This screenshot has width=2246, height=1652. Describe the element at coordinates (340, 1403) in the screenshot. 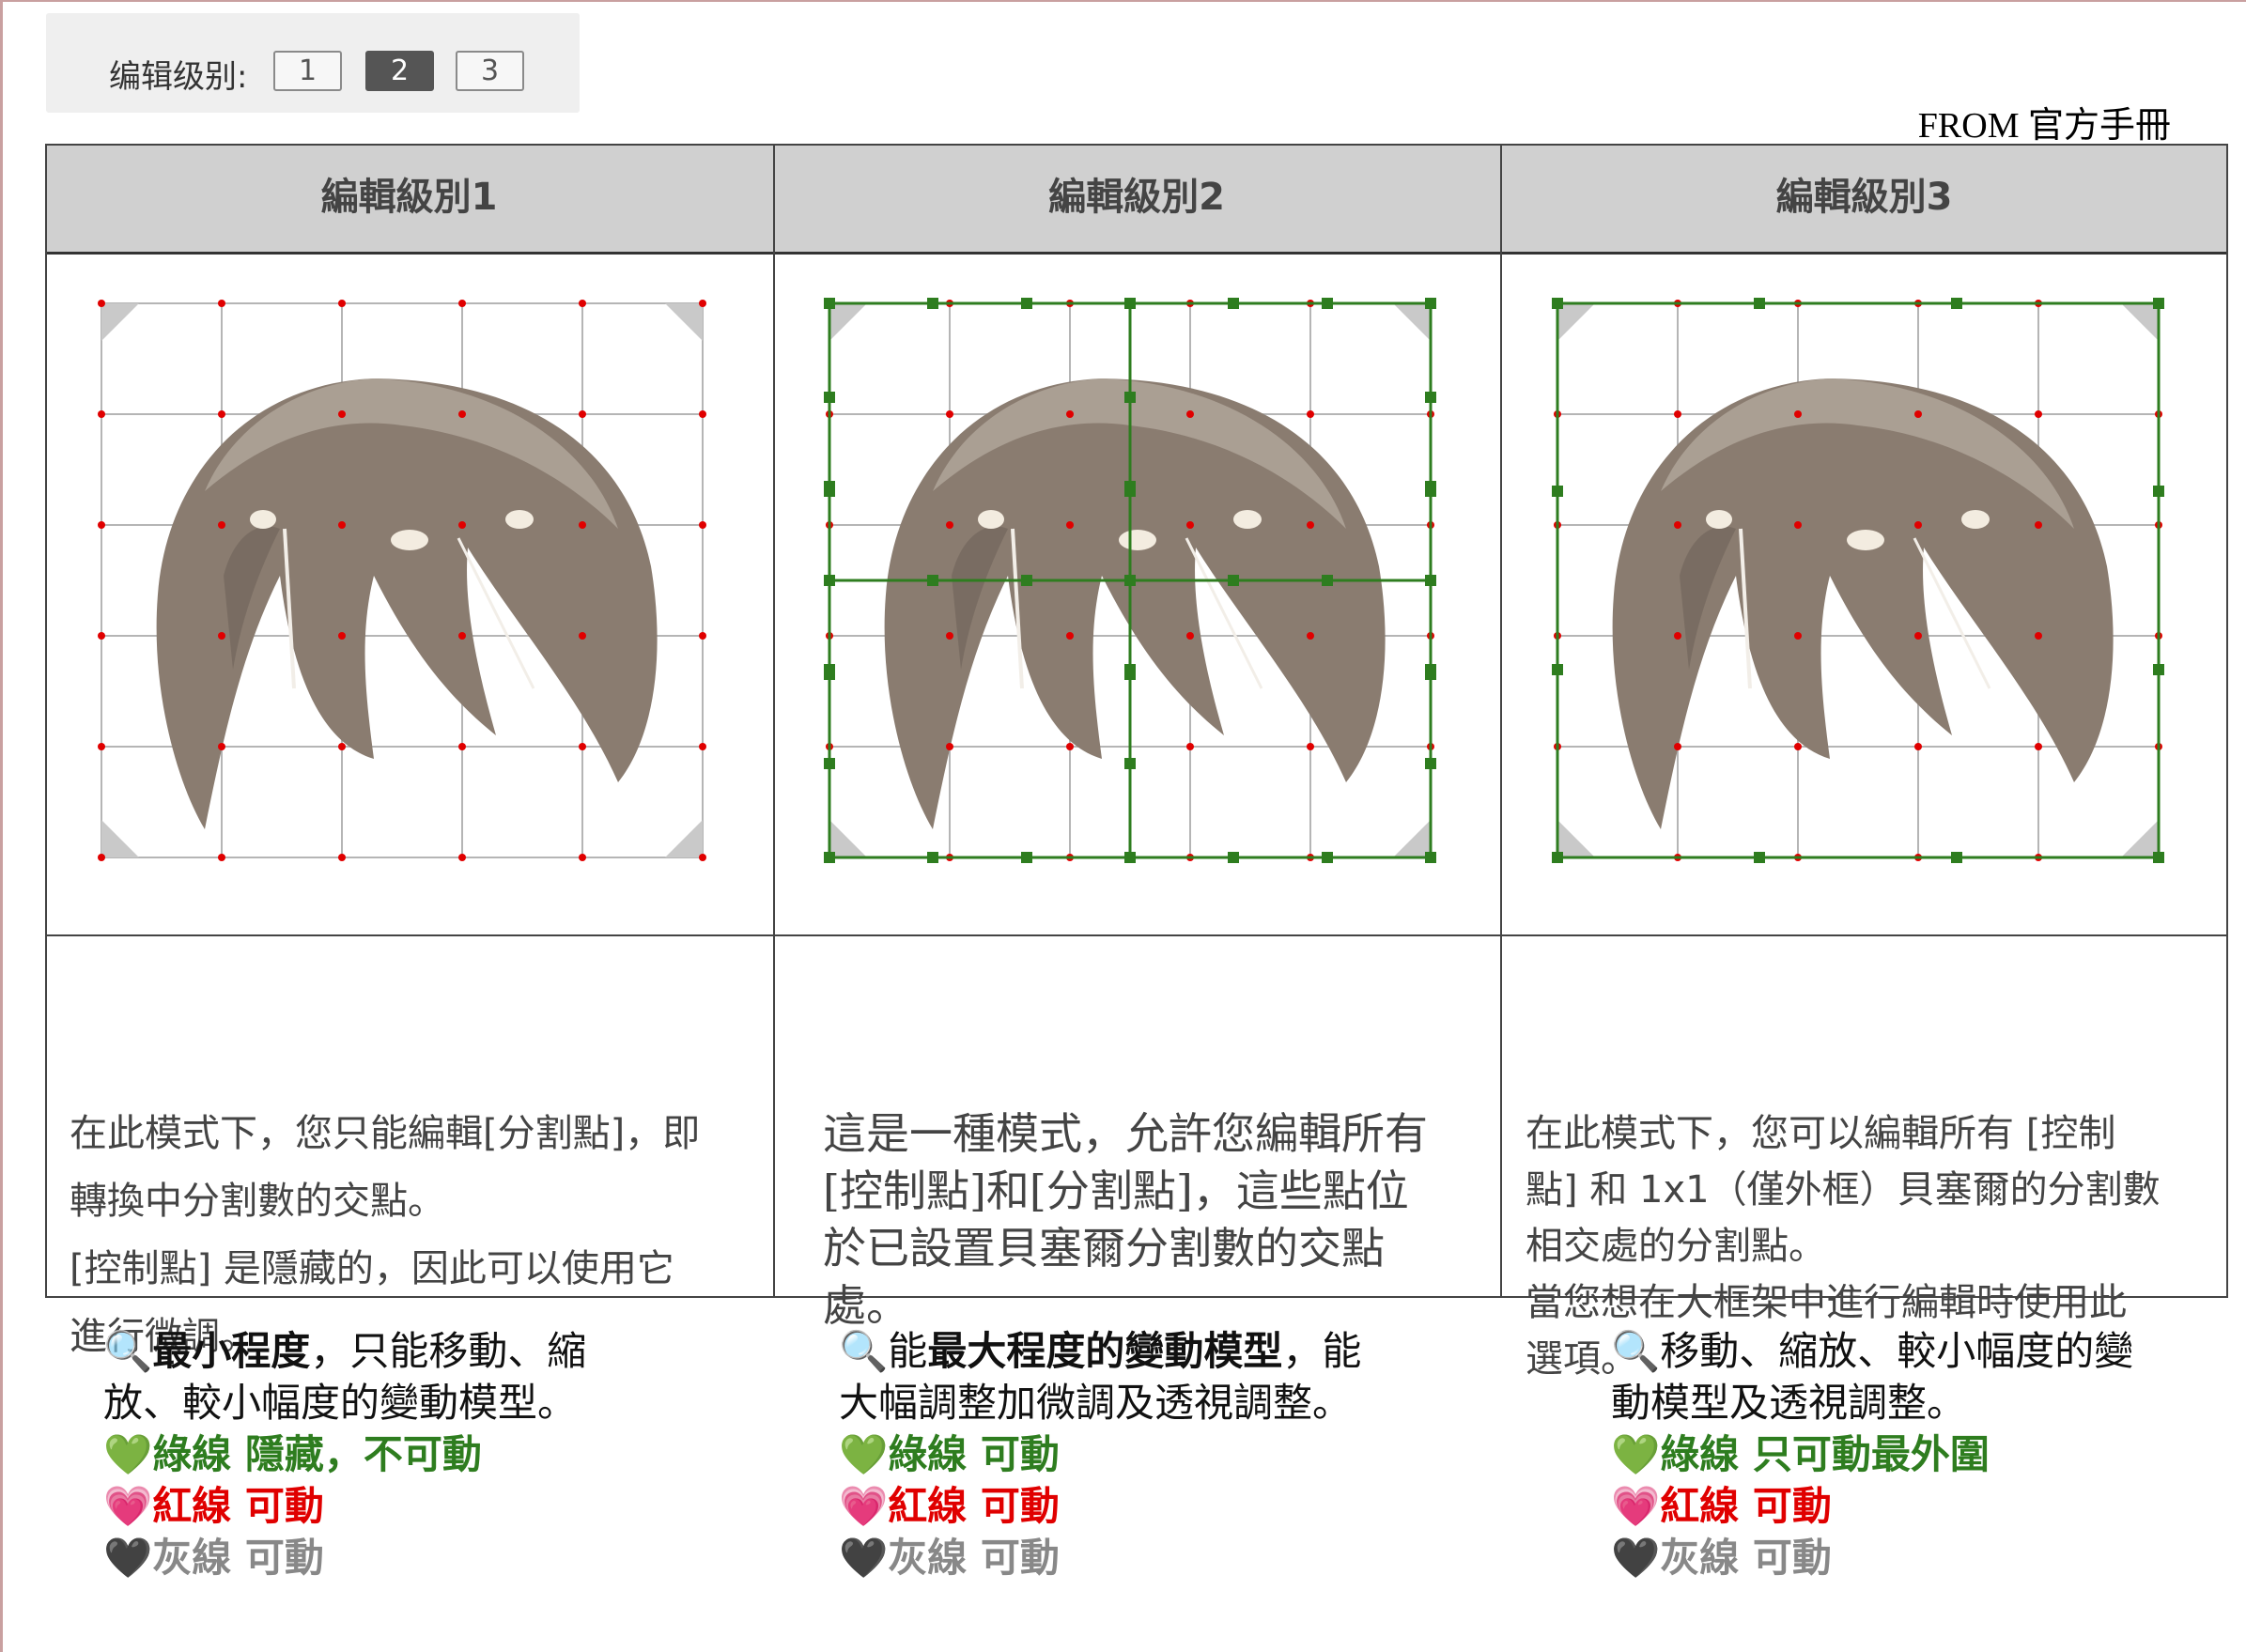

I see `note-text: 放、較小幅度的變動模型。` at that location.